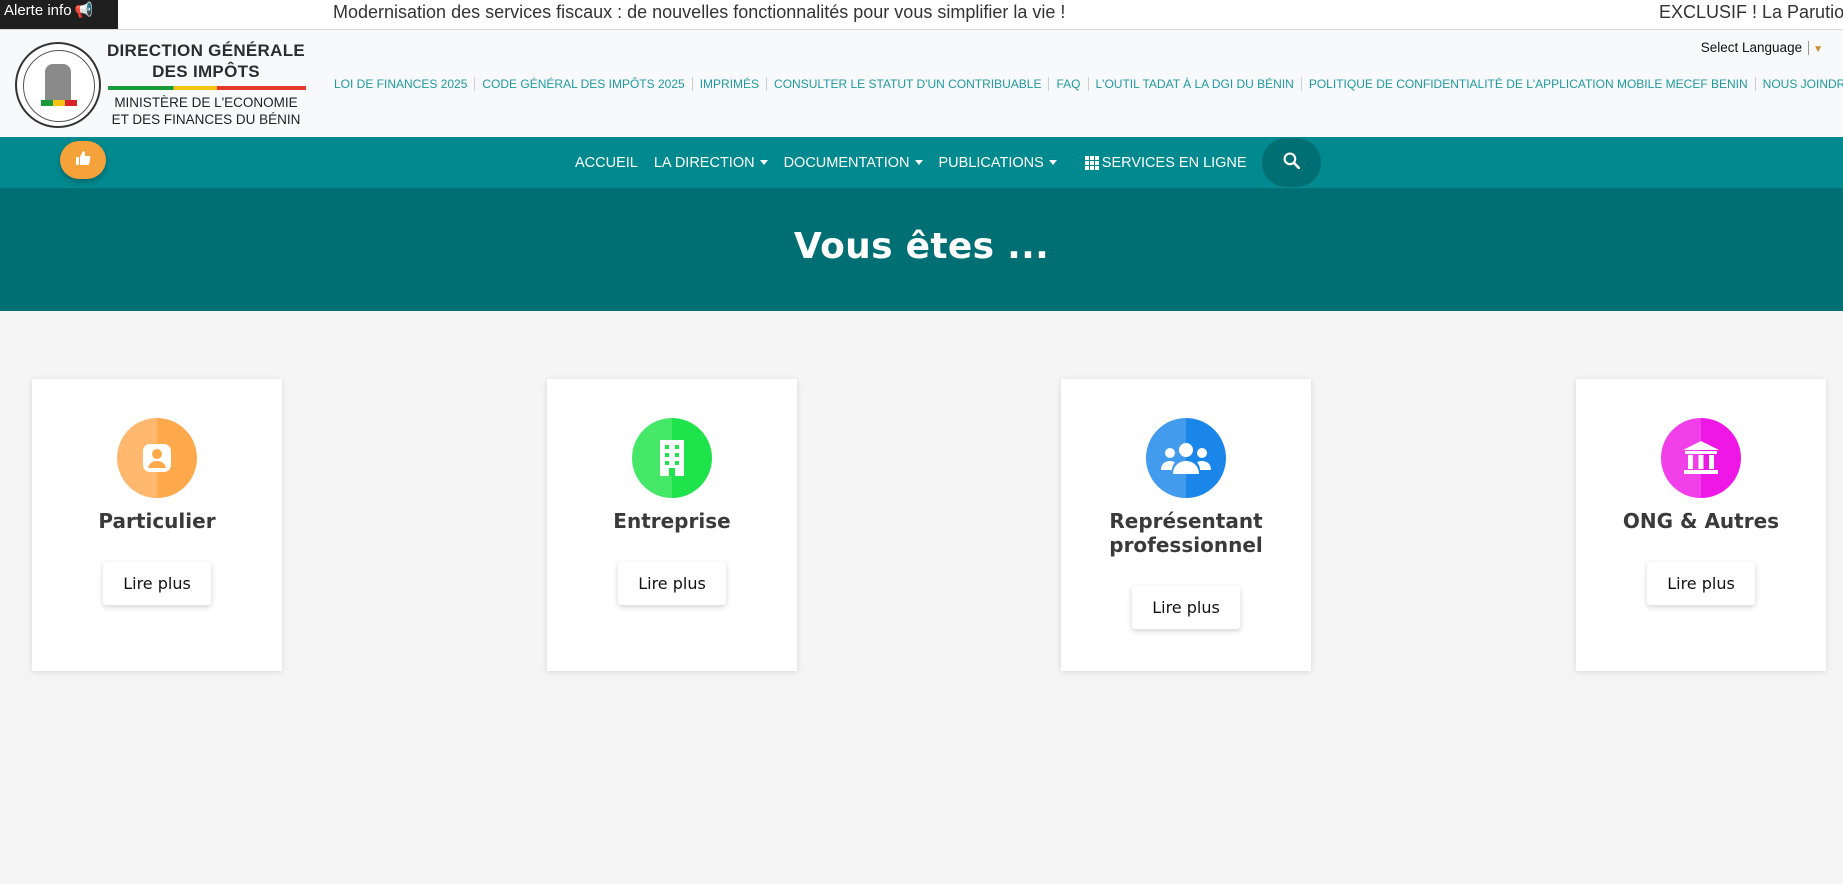  I want to click on language-selector: Select Language ▼, so click(1761, 48).